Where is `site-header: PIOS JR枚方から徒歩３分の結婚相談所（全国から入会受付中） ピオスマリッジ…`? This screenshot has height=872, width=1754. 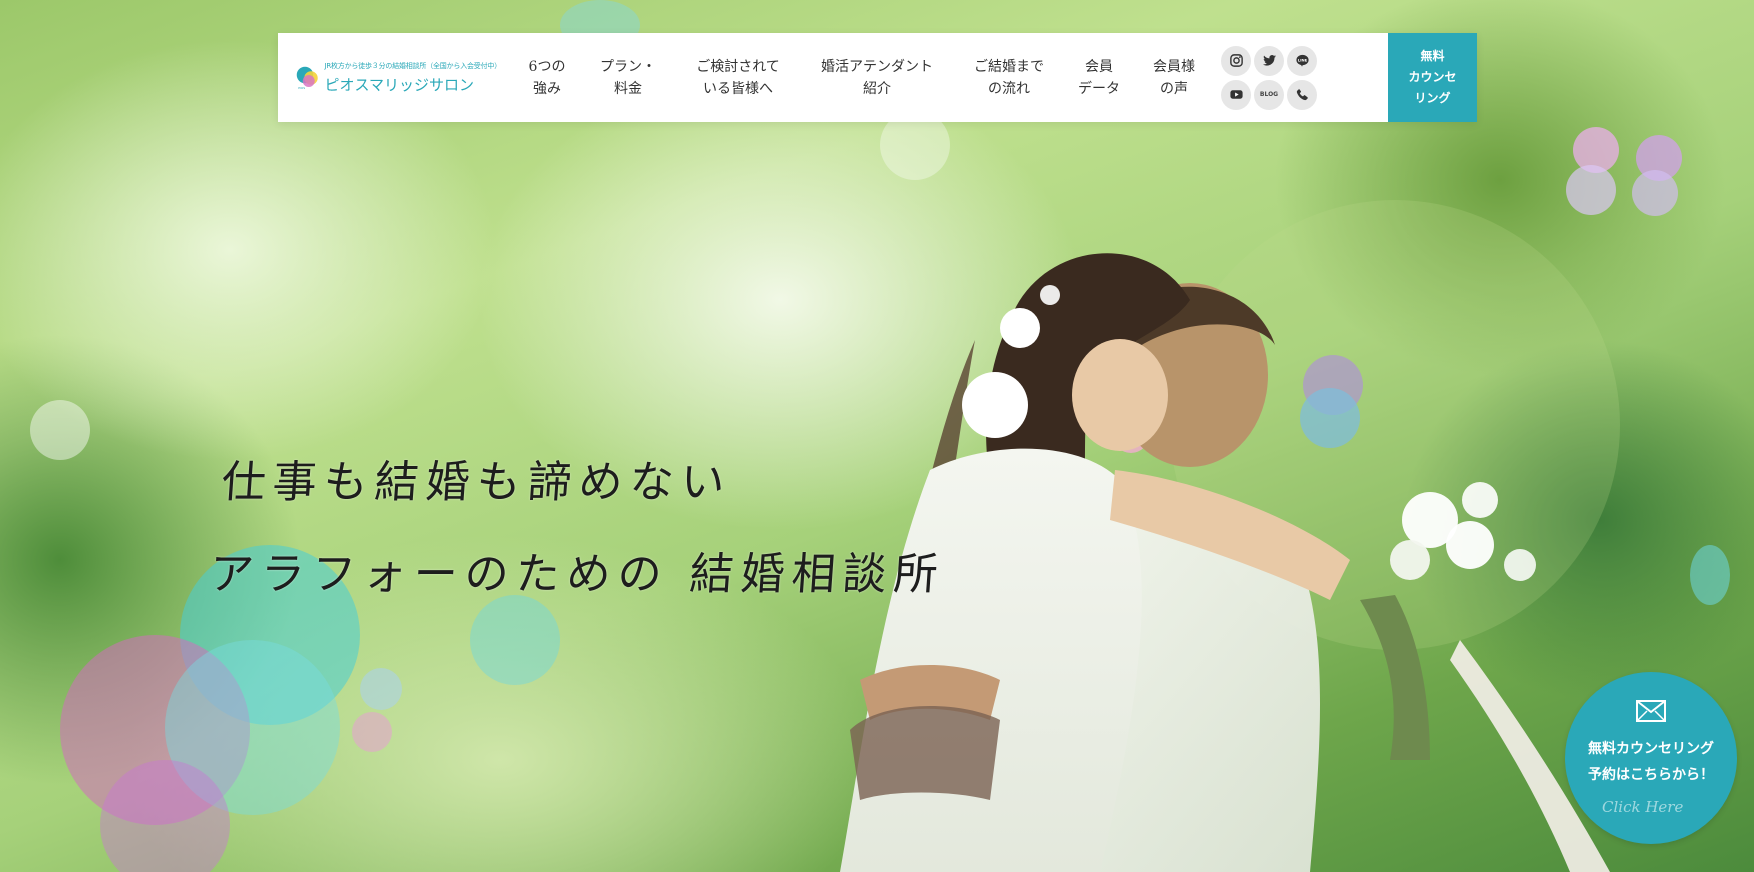
site-header: PIOS JR枚方から徒歩３分の結婚相談所（全国から入会受付中） ピオスマリッジ… is located at coordinates (877, 77).